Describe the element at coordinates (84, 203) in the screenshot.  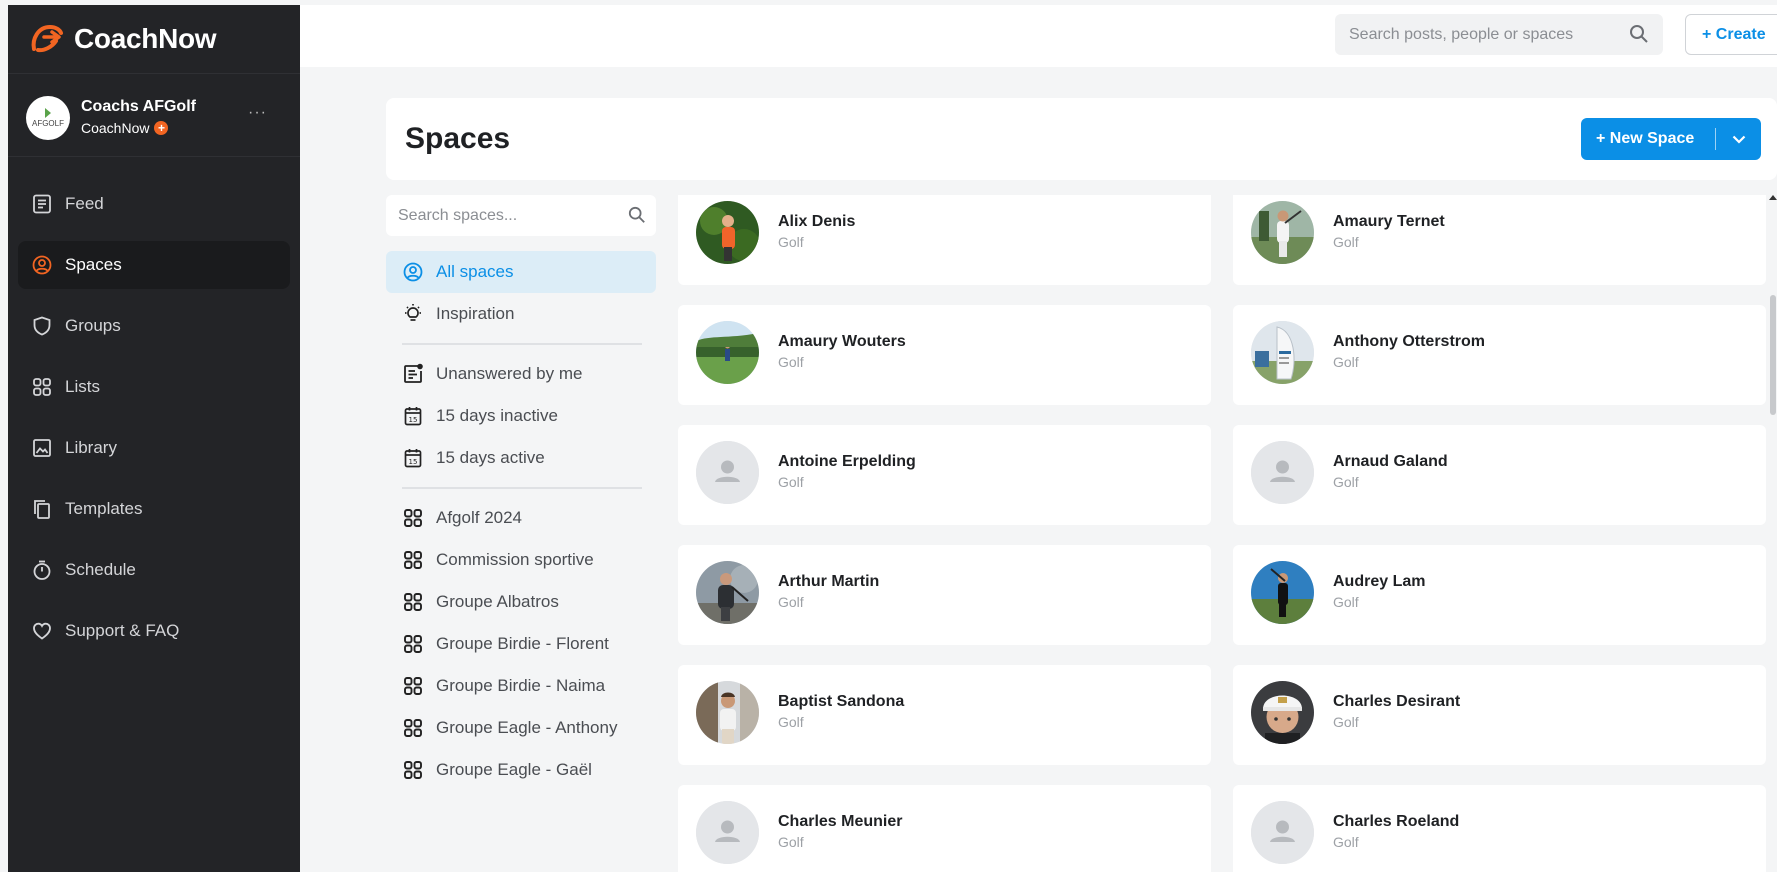
I see `nav-item-label: Feed` at that location.